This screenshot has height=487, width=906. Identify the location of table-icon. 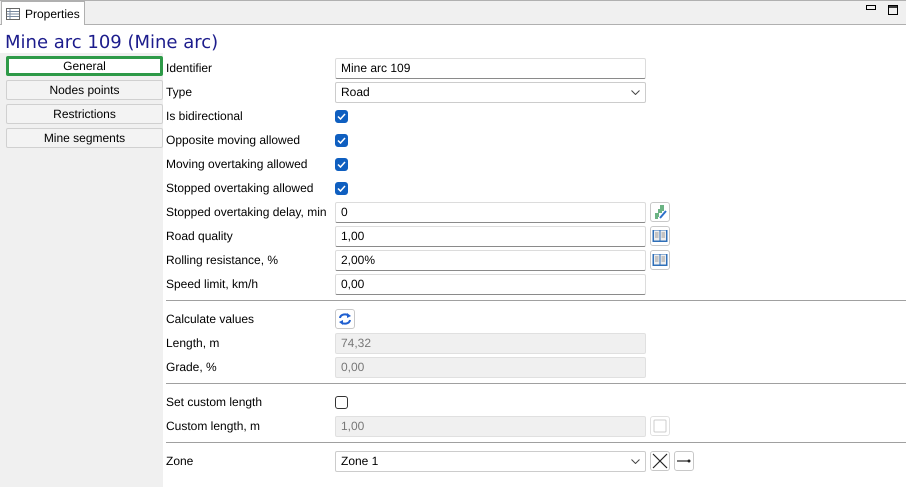
(13, 14).